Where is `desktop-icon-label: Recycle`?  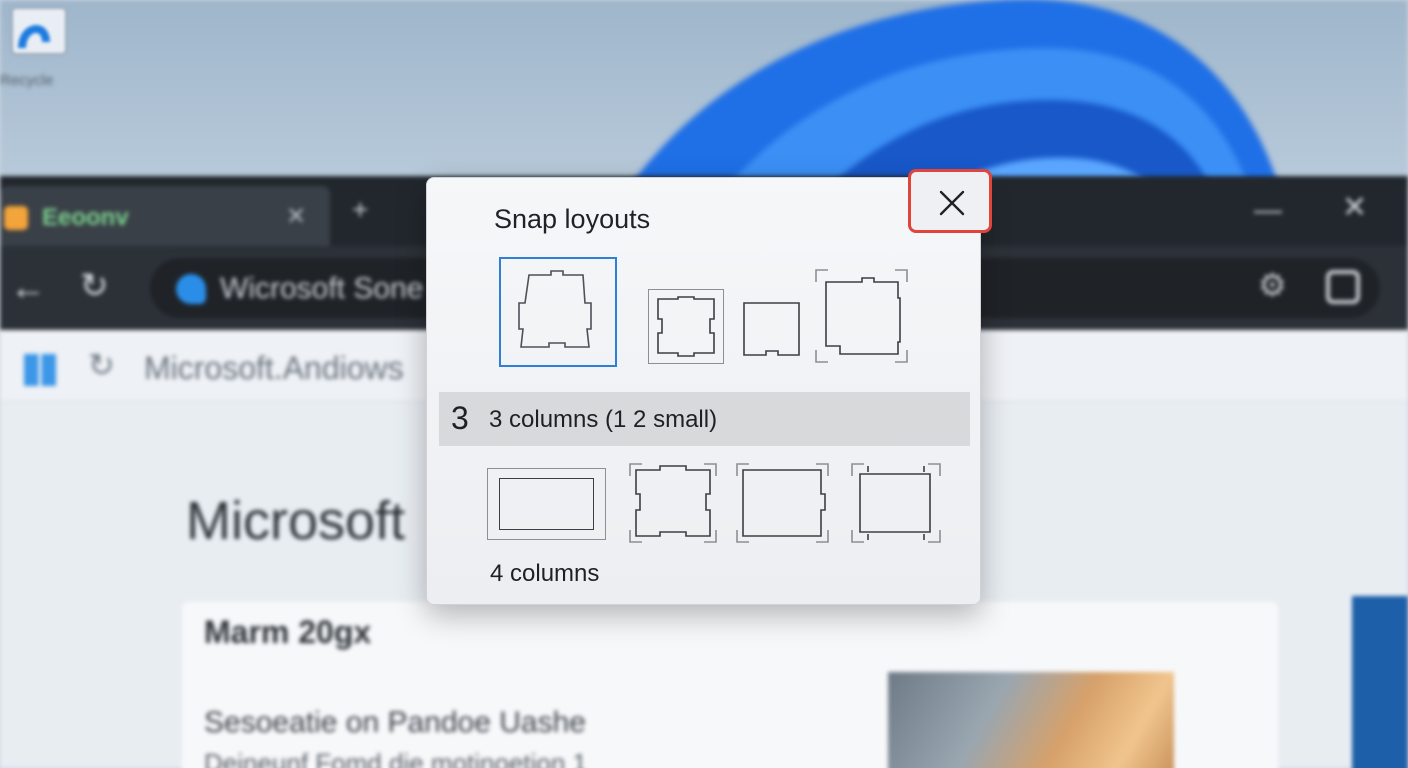
desktop-icon-label: Recycle is located at coordinates (27, 80).